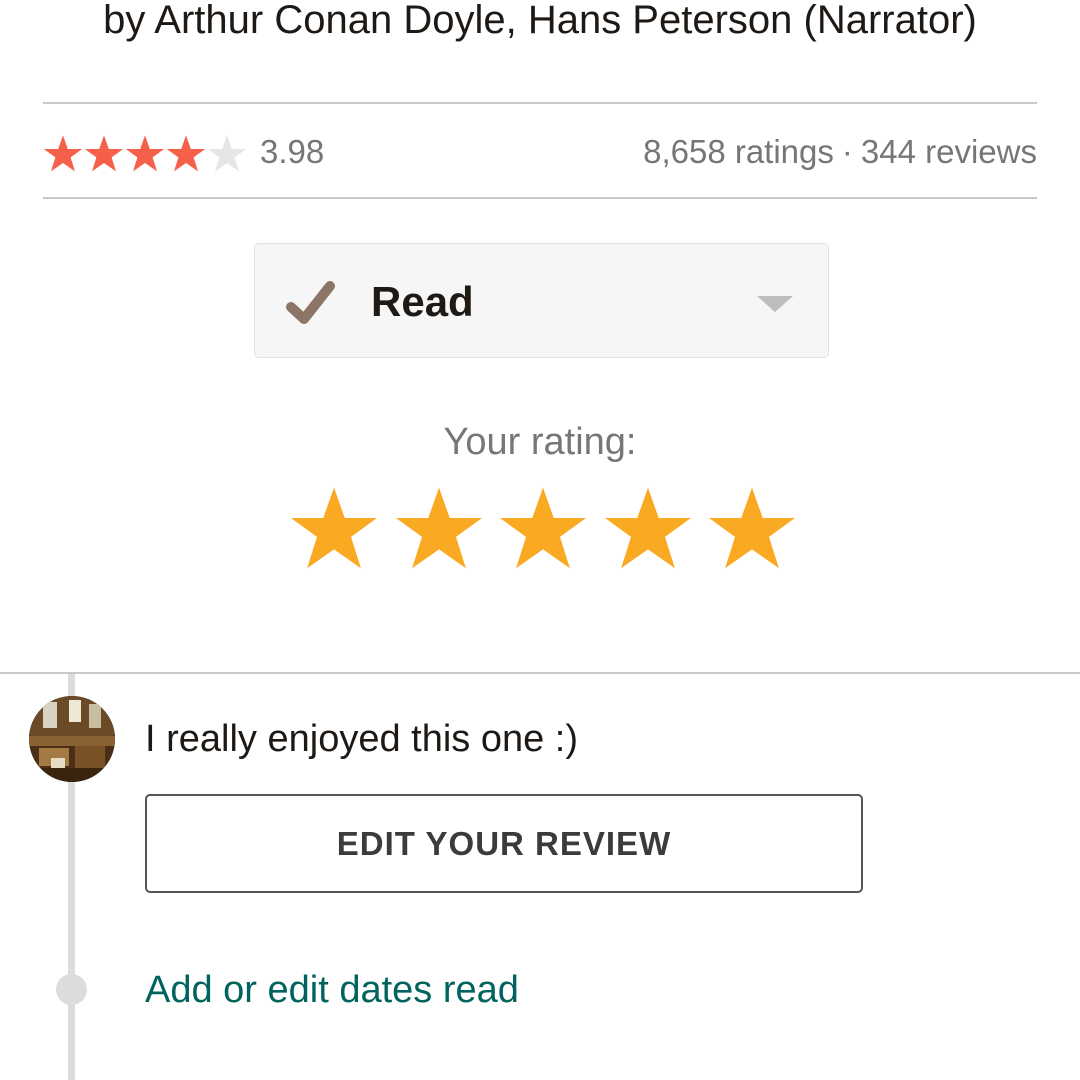 This screenshot has width=1080, height=1080. I want to click on user-rating-stars, so click(550, 527).